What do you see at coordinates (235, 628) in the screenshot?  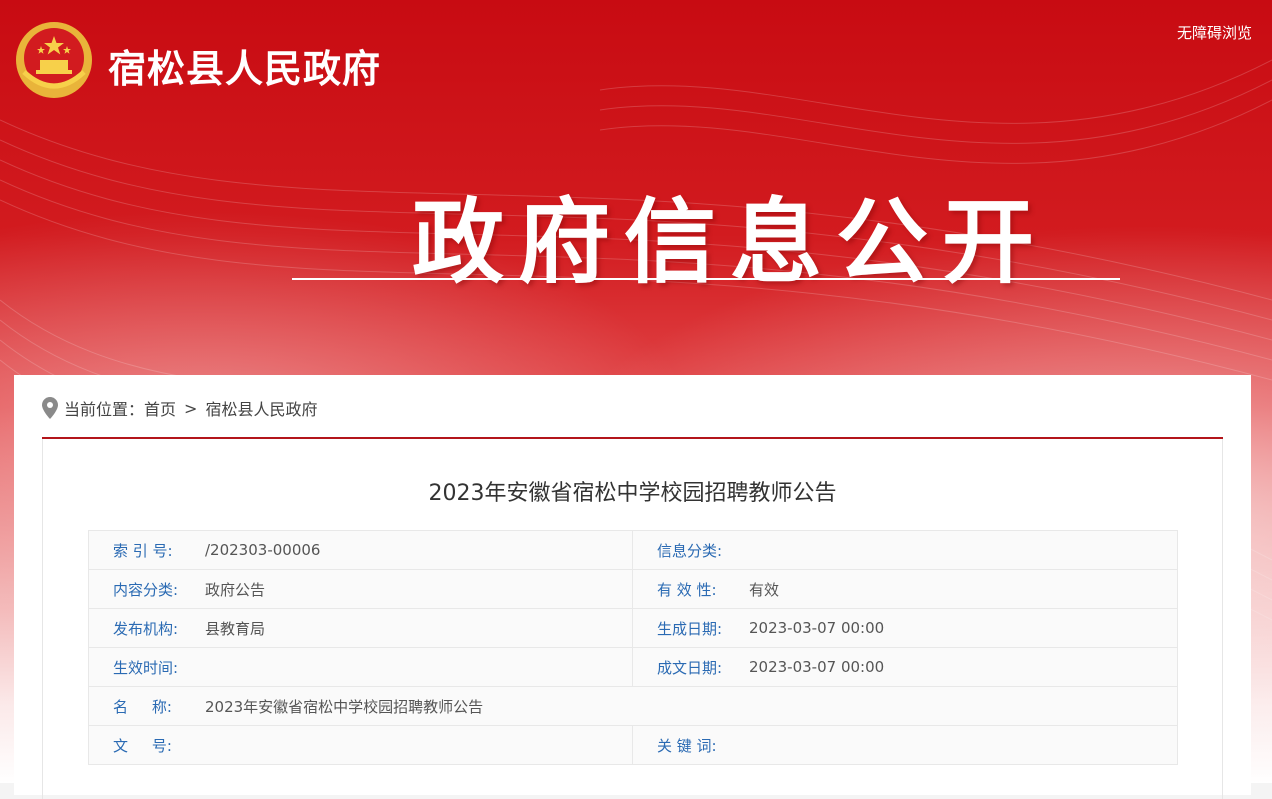 I see `issuer-value: 县教育局` at bounding box center [235, 628].